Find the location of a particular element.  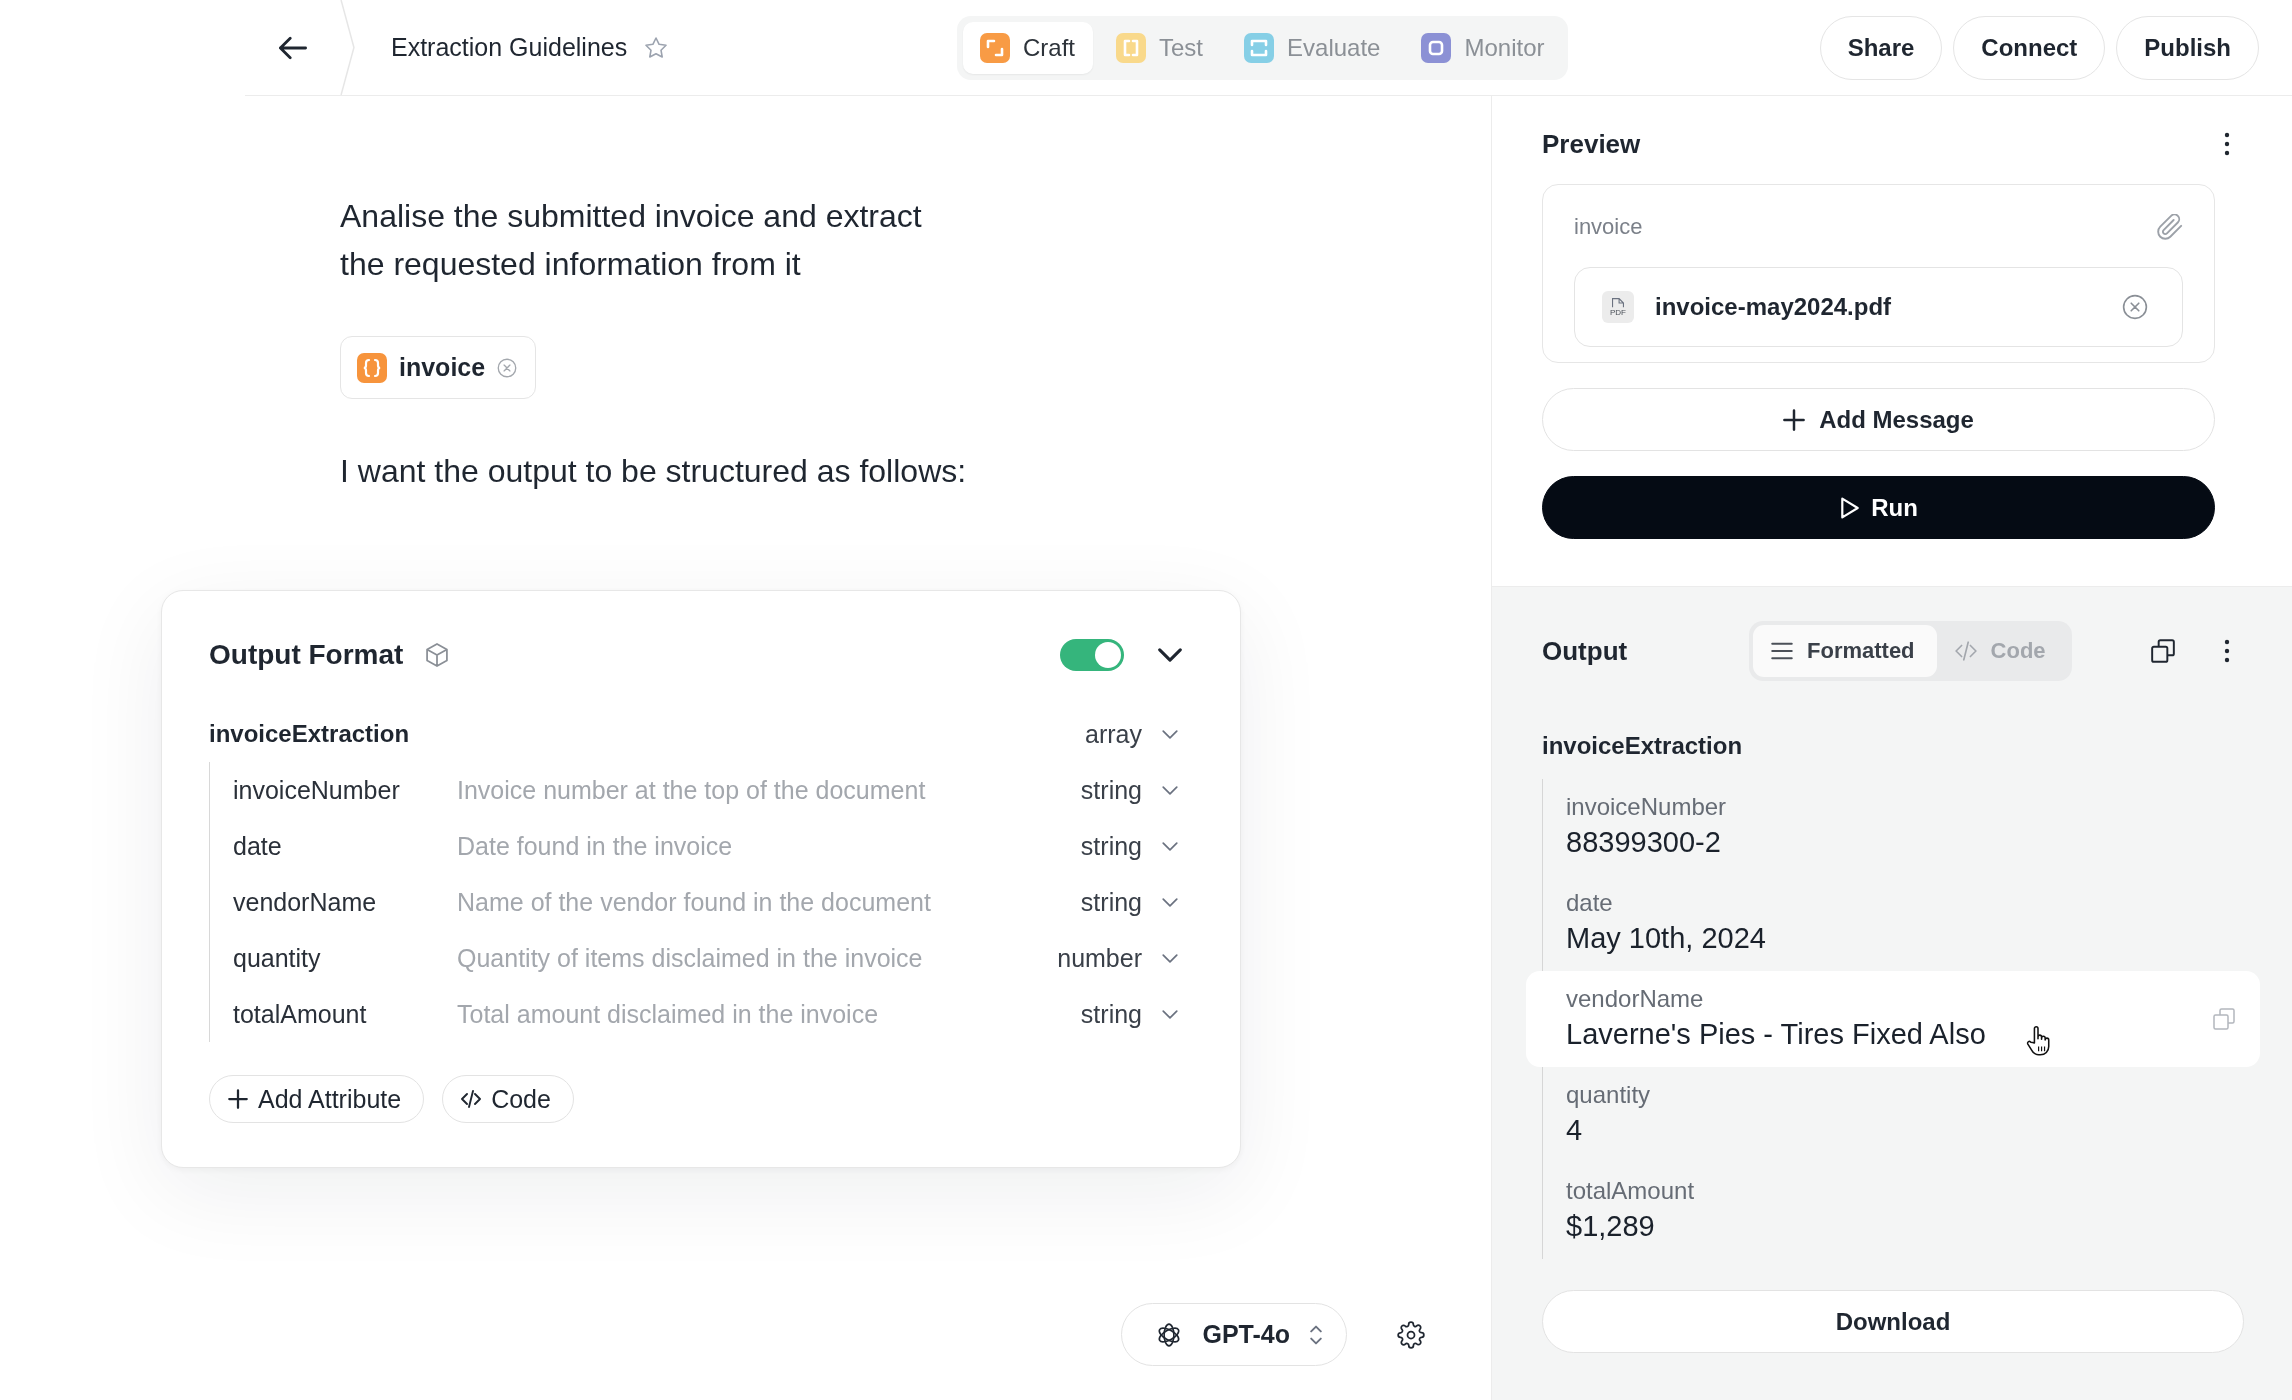

star-icon is located at coordinates (656, 47).